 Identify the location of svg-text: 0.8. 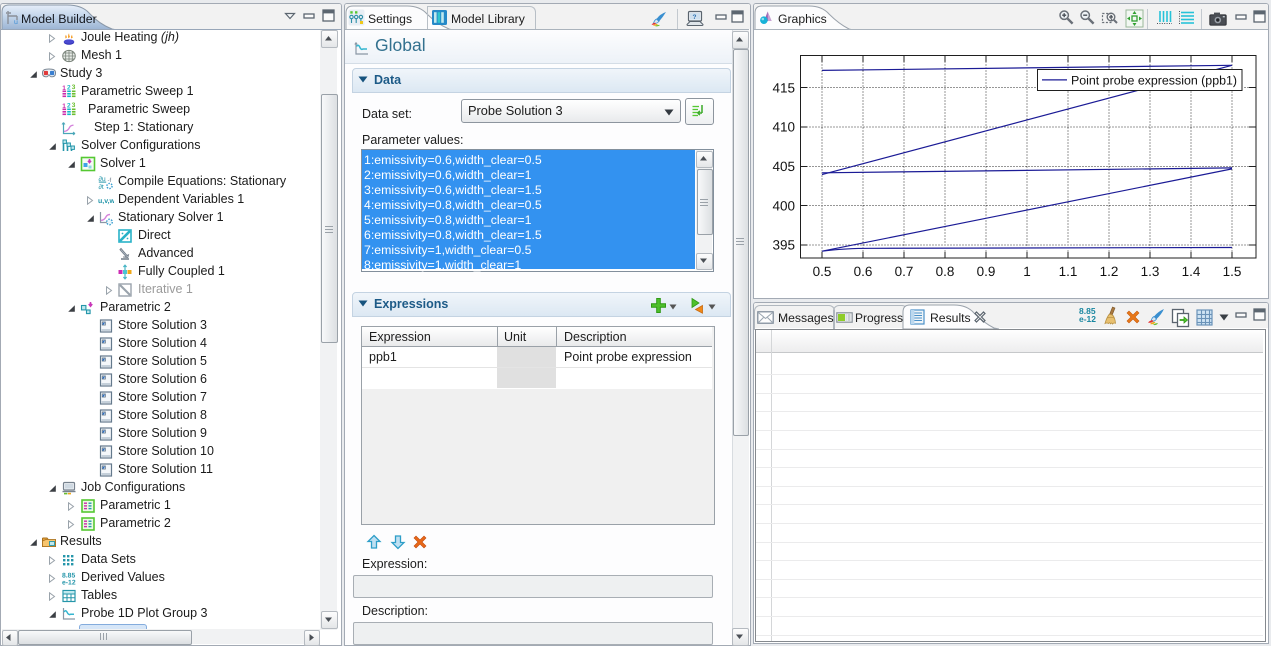
(945, 271).